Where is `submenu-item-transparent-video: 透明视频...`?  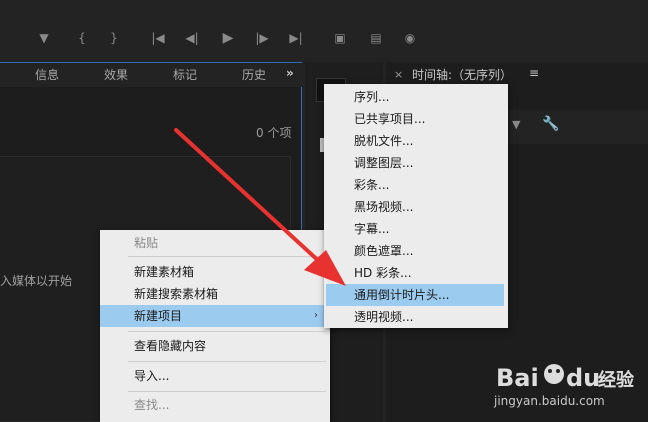
submenu-item-transparent-video: 透明视频... is located at coordinates (416, 317).